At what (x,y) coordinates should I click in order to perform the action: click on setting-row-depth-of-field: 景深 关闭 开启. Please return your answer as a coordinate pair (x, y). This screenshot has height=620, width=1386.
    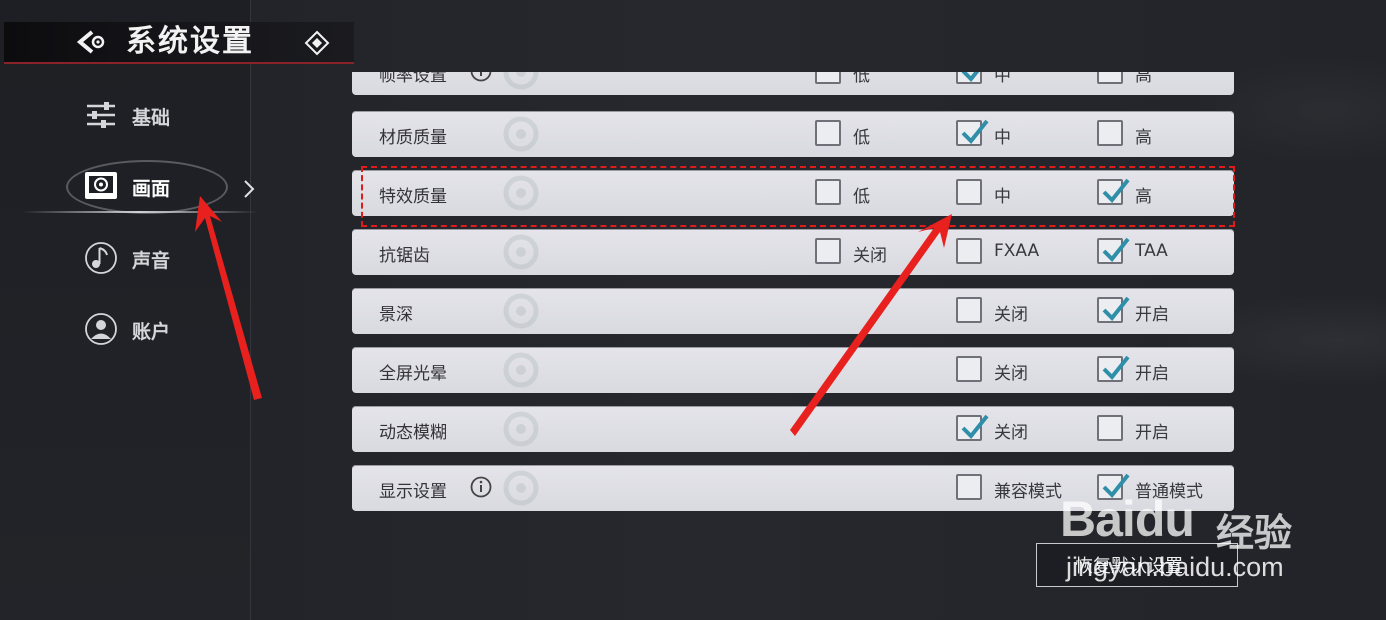
    Looking at the image, I should click on (793, 311).